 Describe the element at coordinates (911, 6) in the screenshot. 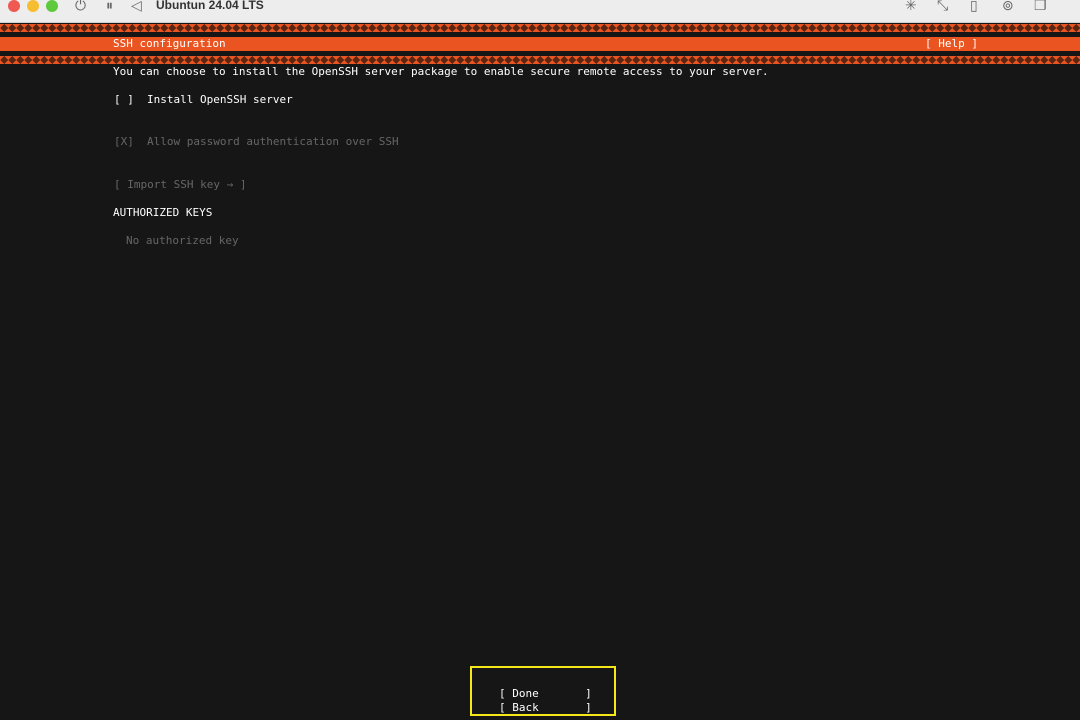

I see `brightness-icon: ✳` at that location.